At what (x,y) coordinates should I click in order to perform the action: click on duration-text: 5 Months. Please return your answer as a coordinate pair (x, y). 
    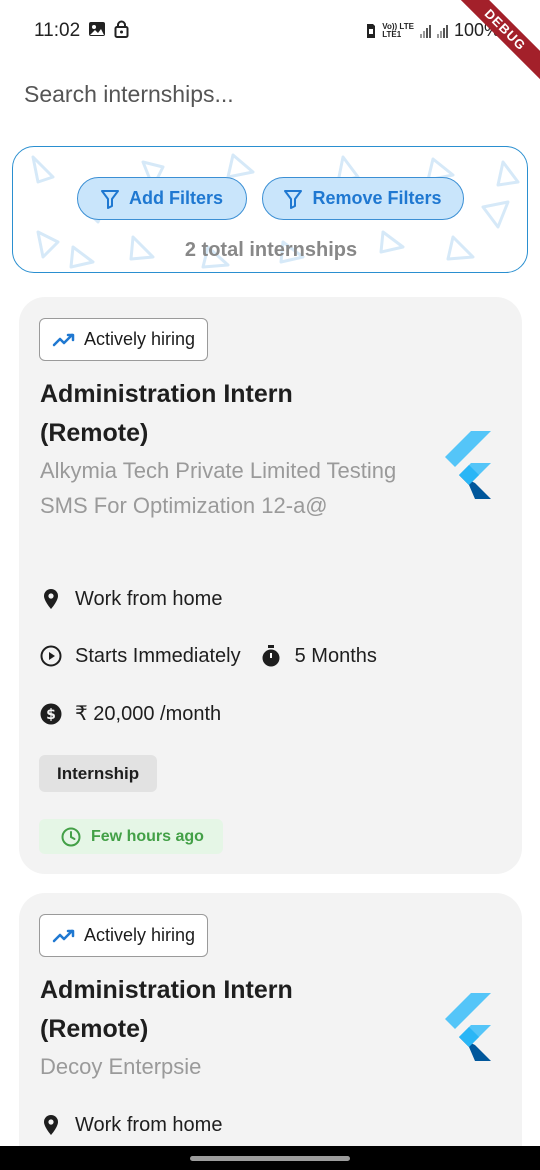
    Looking at the image, I should click on (335, 655).